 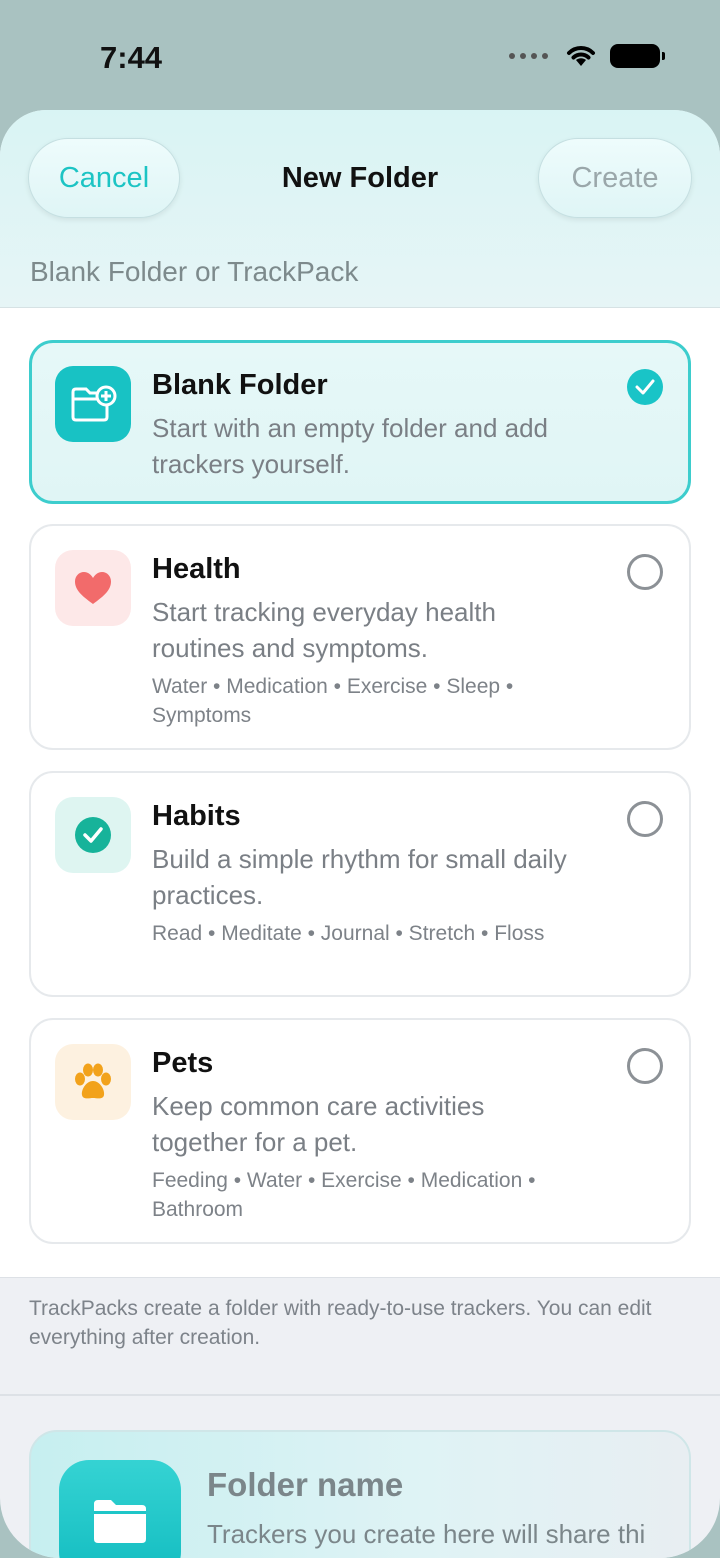 I want to click on folder-icon, so click(x=120, y=1509).